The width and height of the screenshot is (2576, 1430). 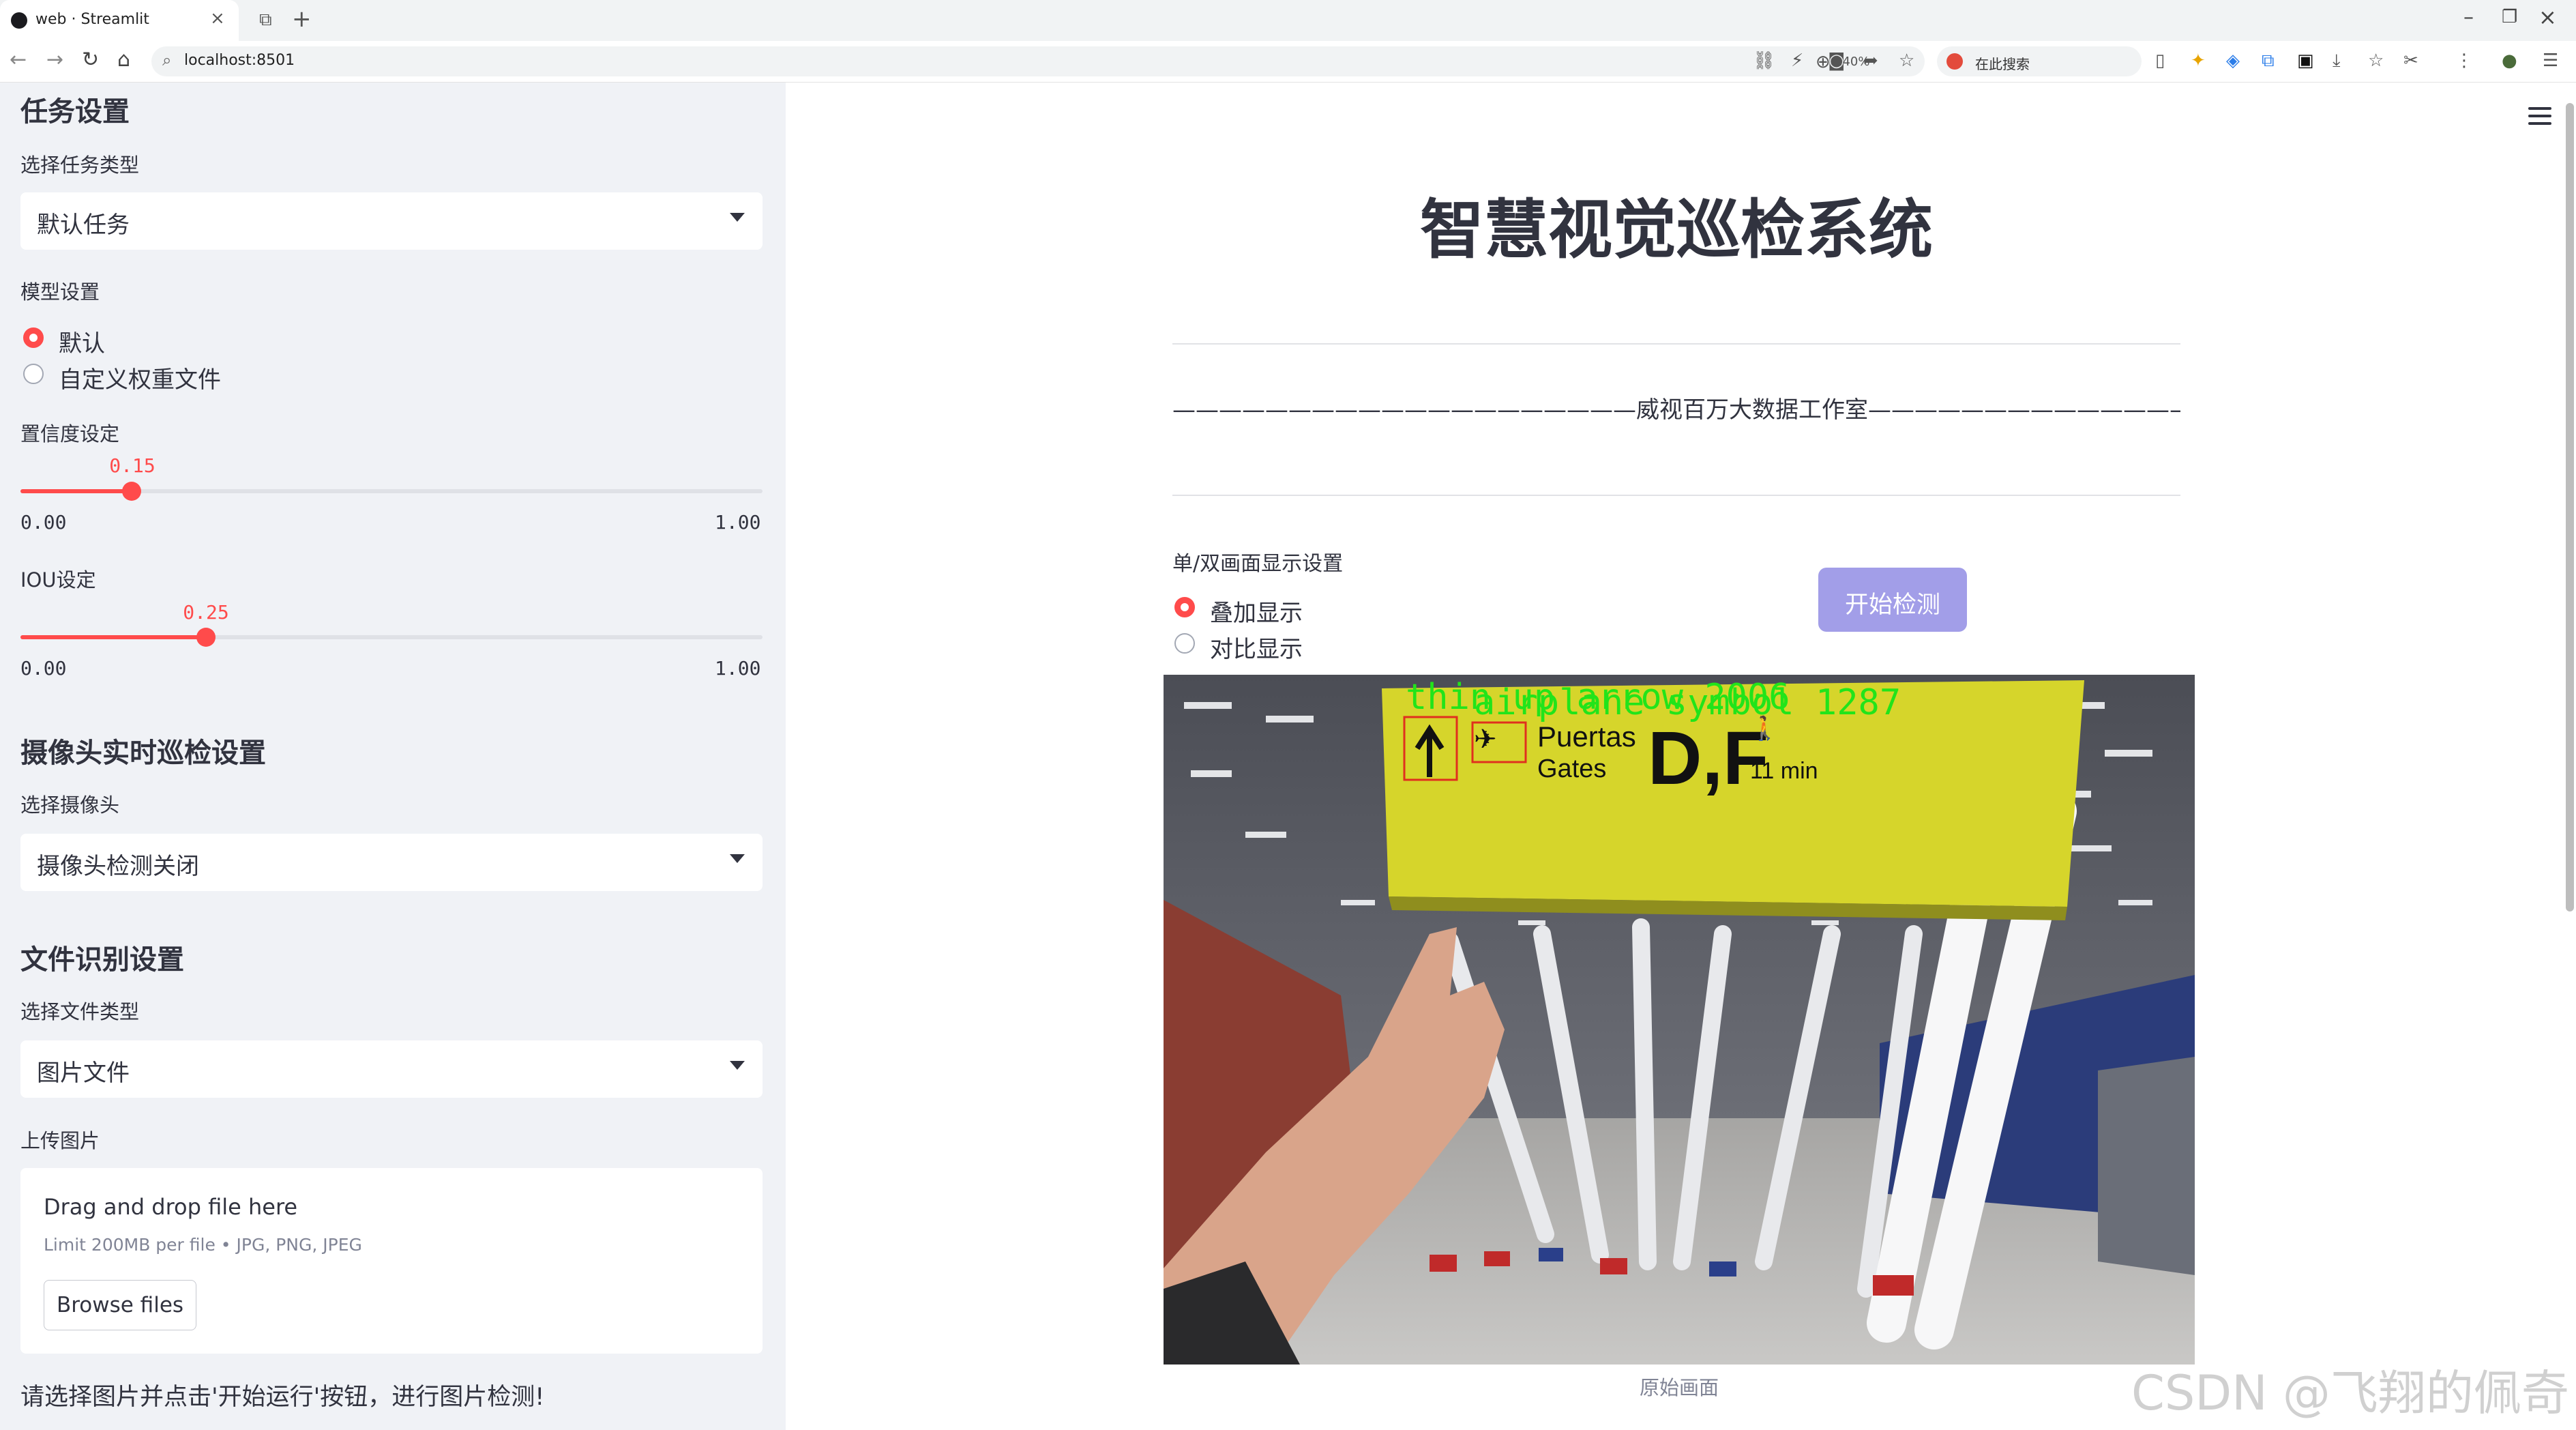 I want to click on file-type-label: 选择文件类型, so click(x=80, y=1012).